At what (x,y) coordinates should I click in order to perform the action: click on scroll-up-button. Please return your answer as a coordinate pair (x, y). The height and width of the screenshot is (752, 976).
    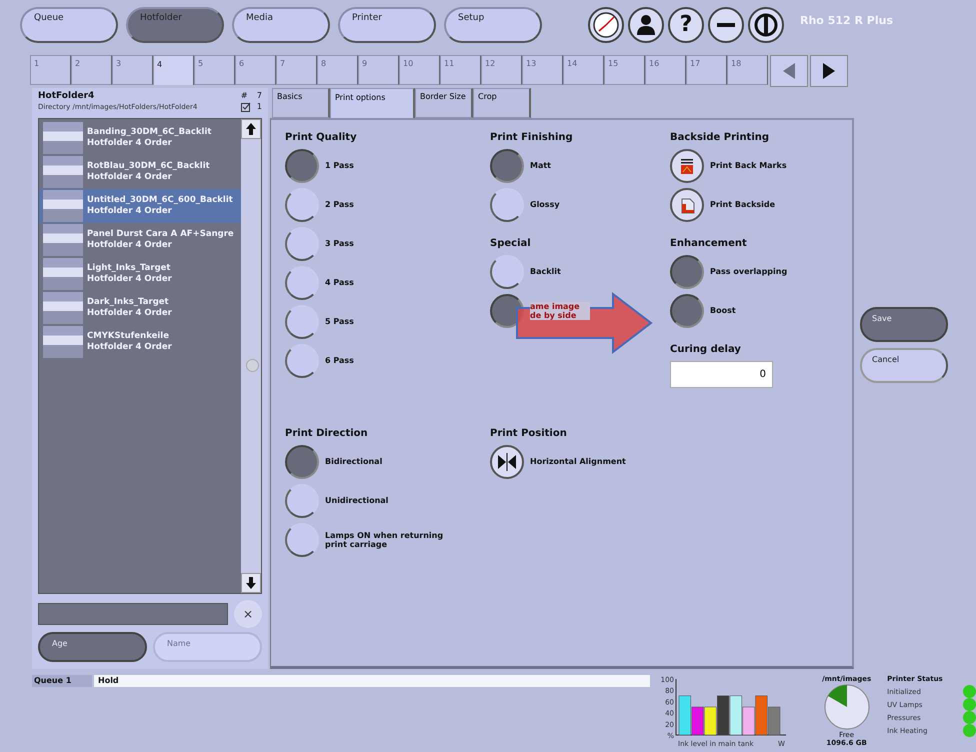
    Looking at the image, I should click on (251, 128).